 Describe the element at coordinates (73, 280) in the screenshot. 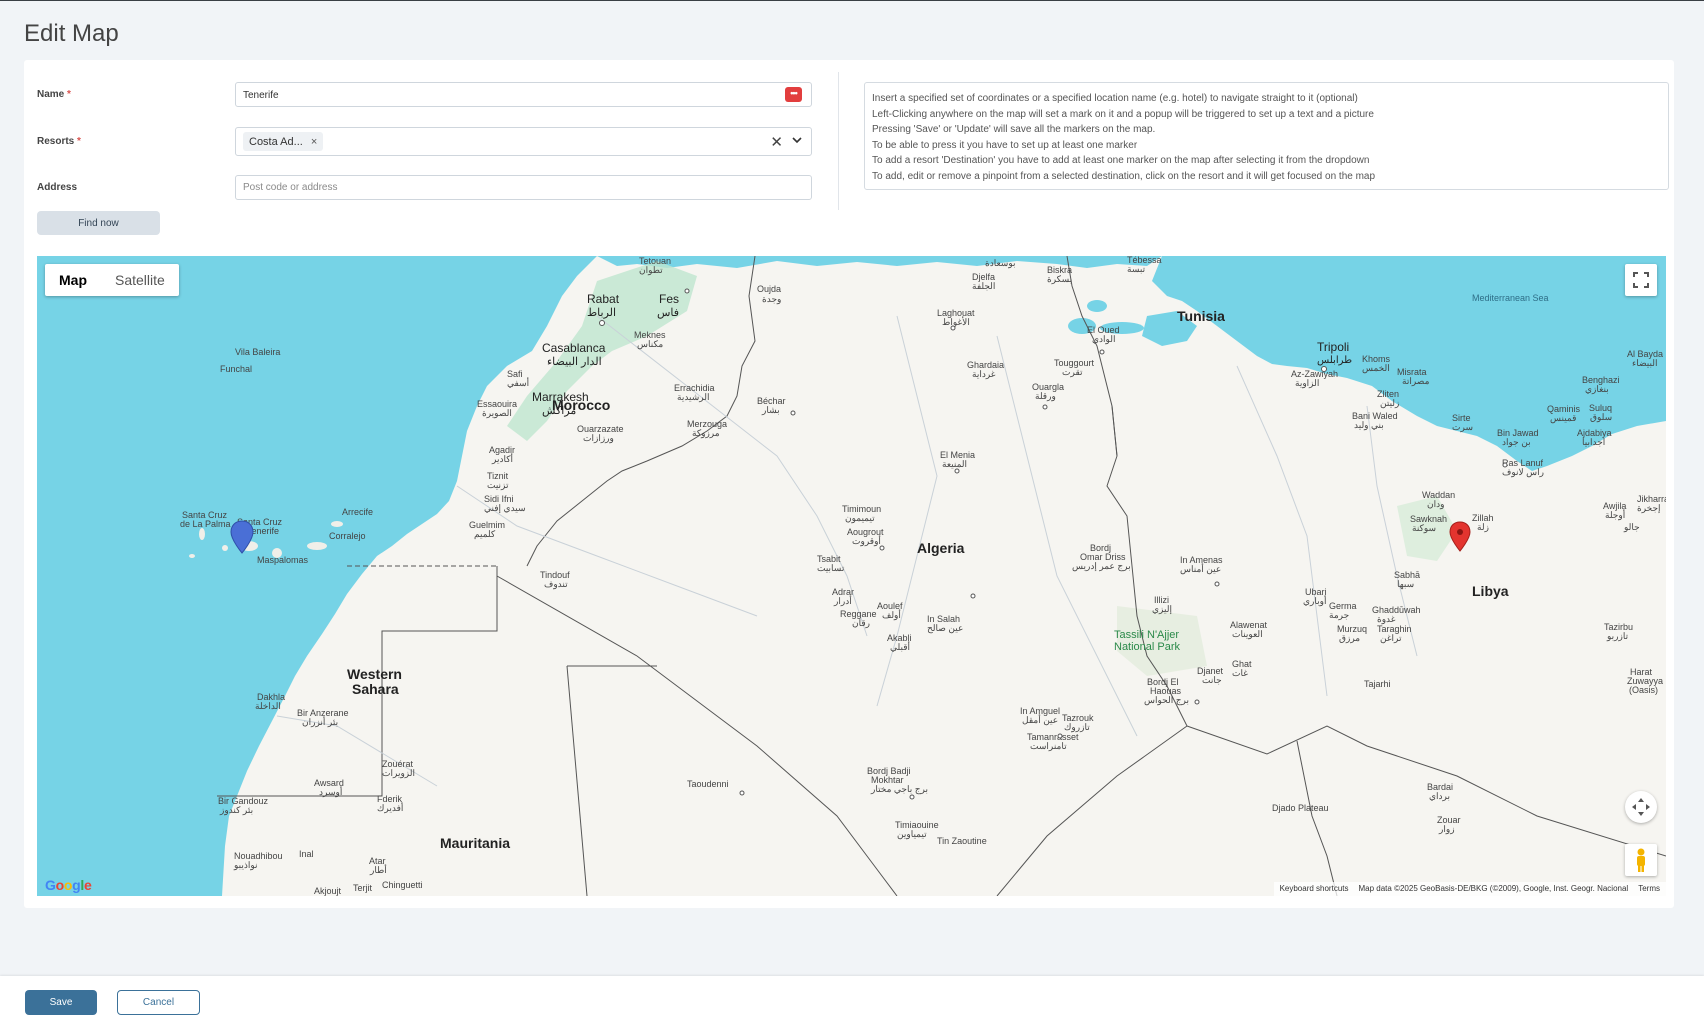

I see `map-type-map: Map` at that location.